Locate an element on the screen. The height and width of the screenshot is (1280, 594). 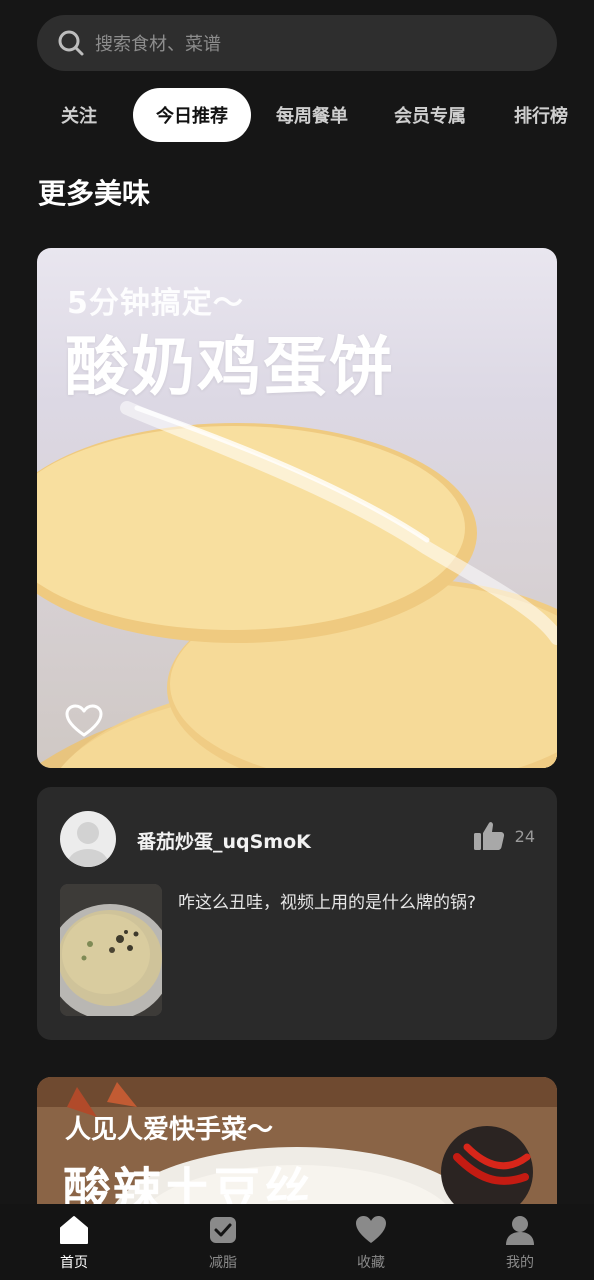
tab-weekly-menu: 每周餐单 is located at coordinates (312, 115).